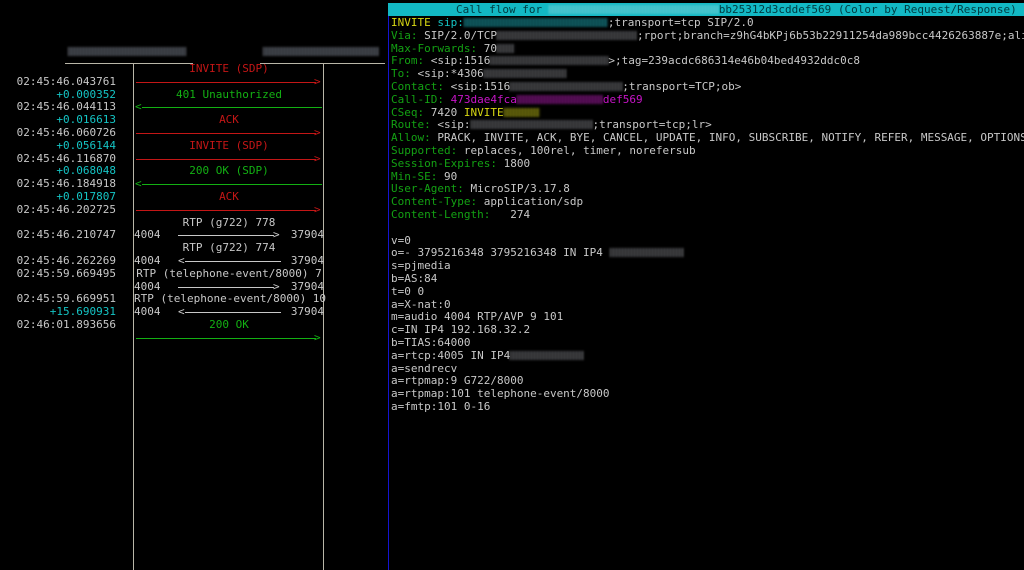 This screenshot has width=1024, height=570. I want to click on header-name: To, so click(398, 74).